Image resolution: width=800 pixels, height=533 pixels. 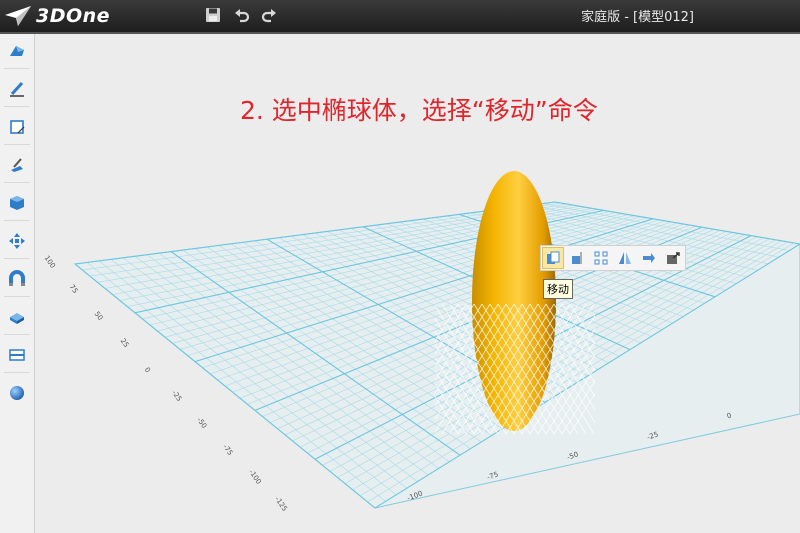 I want to click on instruction-text: 2. 选中椭球体，选择“移动”命令, so click(x=419, y=110).